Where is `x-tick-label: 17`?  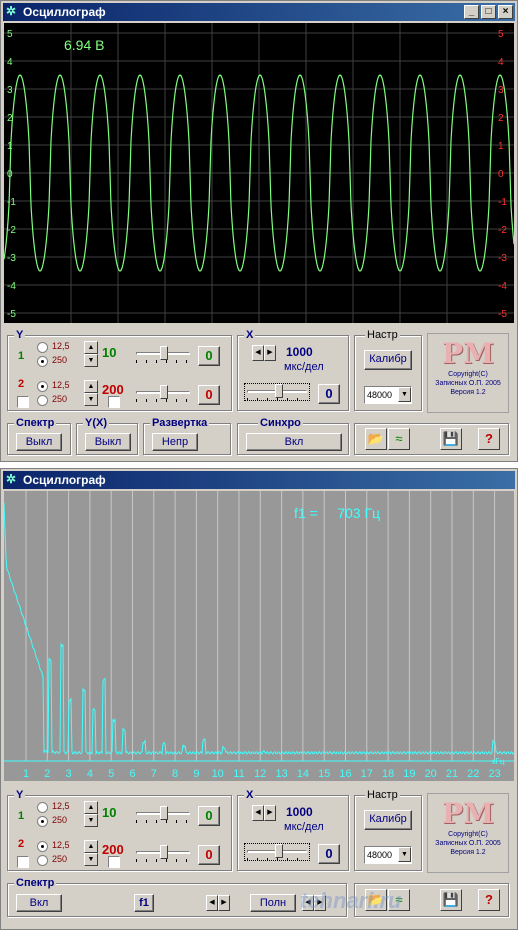
x-tick-label: 17 is located at coordinates (367, 774).